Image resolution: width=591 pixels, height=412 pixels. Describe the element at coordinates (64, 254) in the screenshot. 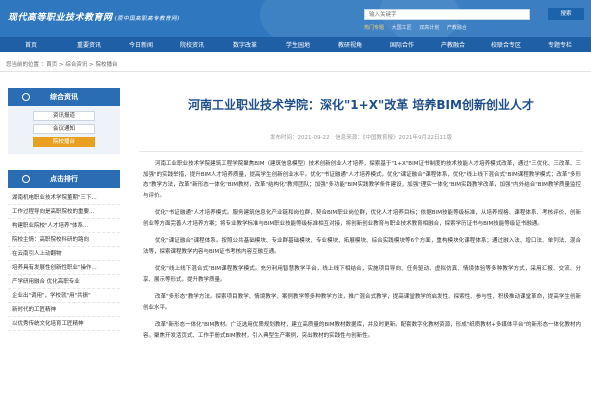

I see `ranking-item: 在云南引人上动翻物` at that location.